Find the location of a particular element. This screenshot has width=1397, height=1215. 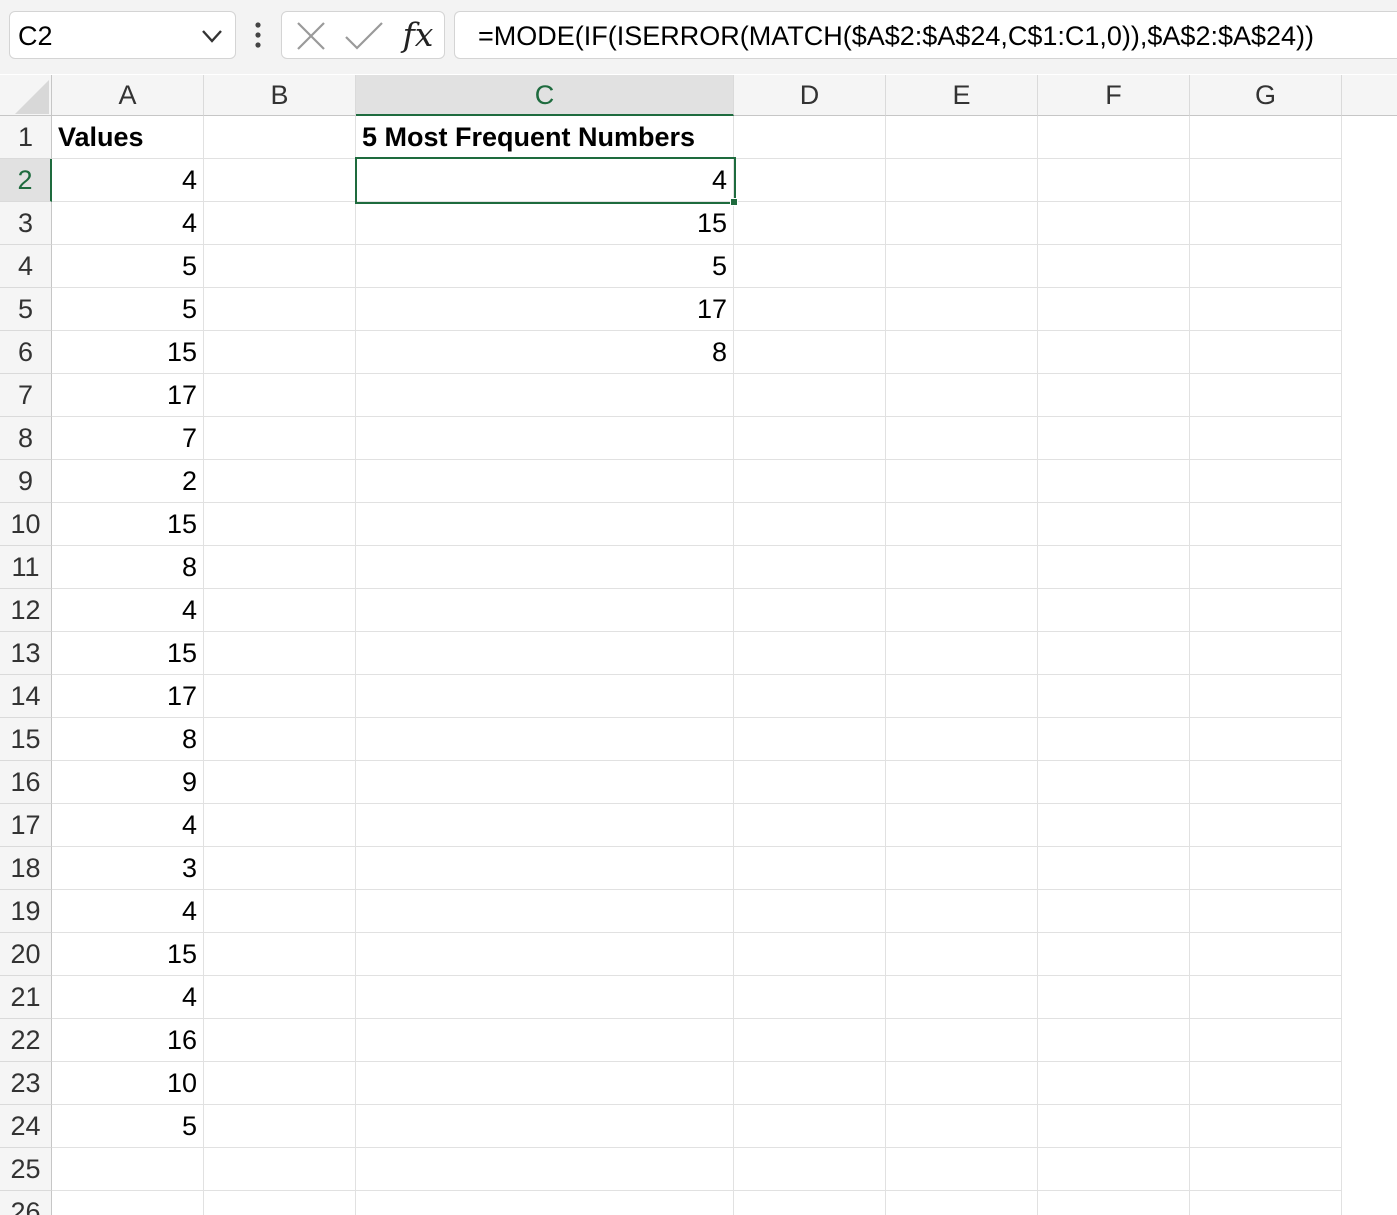

column-header-f: F is located at coordinates (1114, 95).